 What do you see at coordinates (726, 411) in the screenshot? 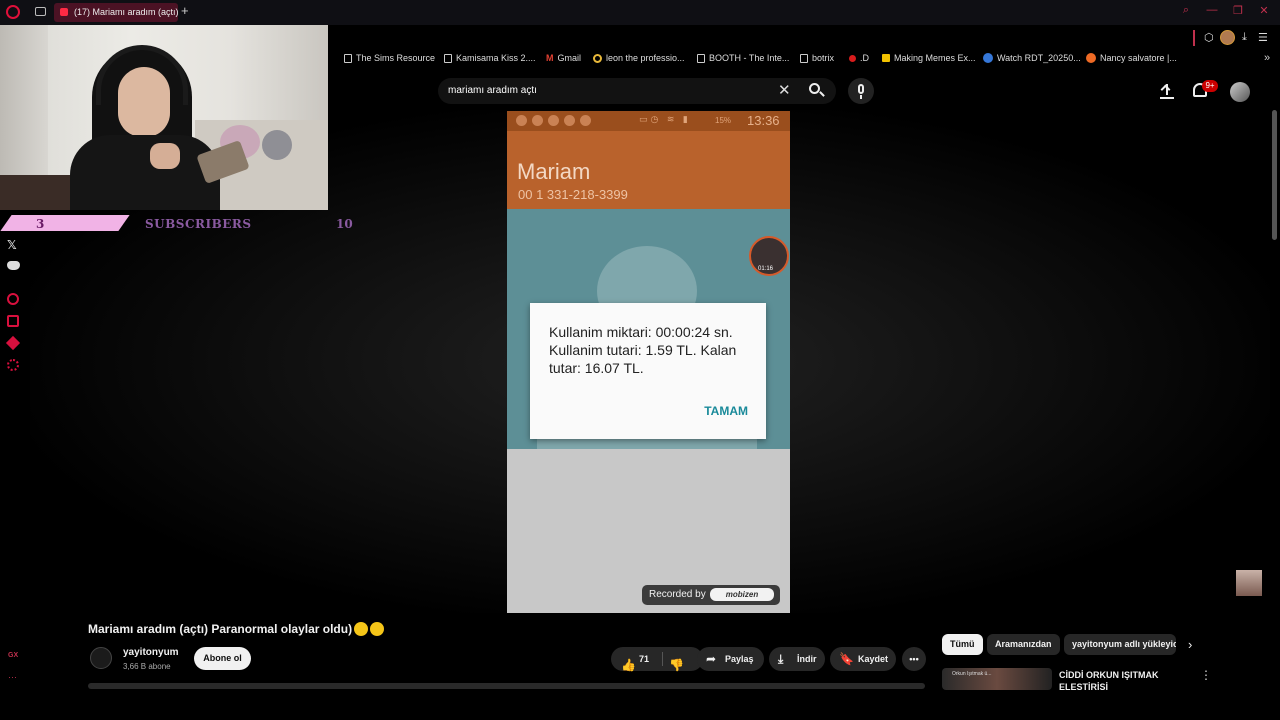
I see `dialog-ok-button: TAMAM` at bounding box center [726, 411].